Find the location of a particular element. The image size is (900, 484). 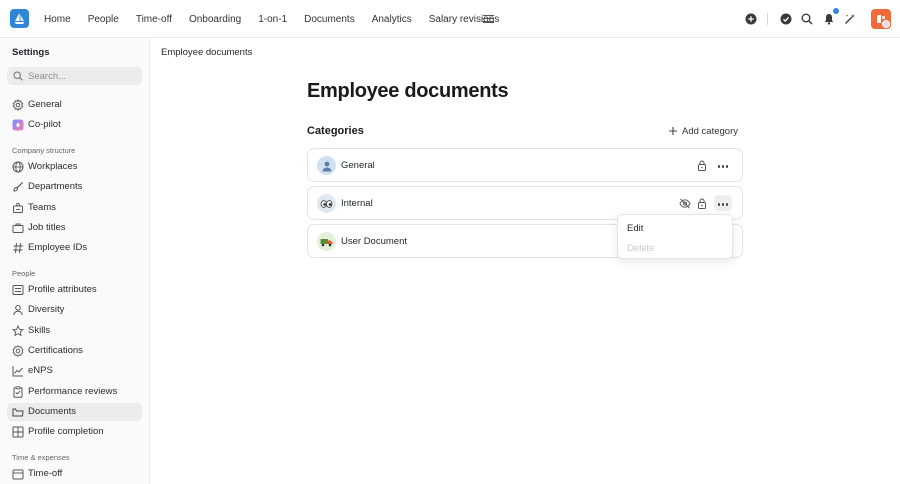

breadcrumb: Employee documents is located at coordinates (207, 52).